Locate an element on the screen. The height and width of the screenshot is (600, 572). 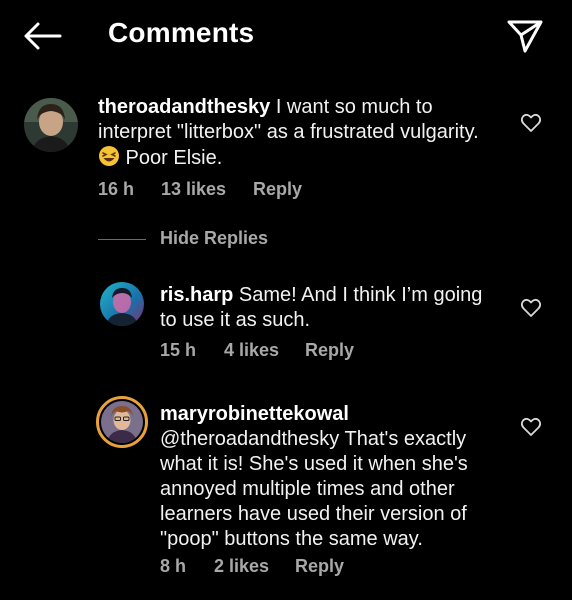
comment-text-line: learners have used their version of is located at coordinates (313, 514).